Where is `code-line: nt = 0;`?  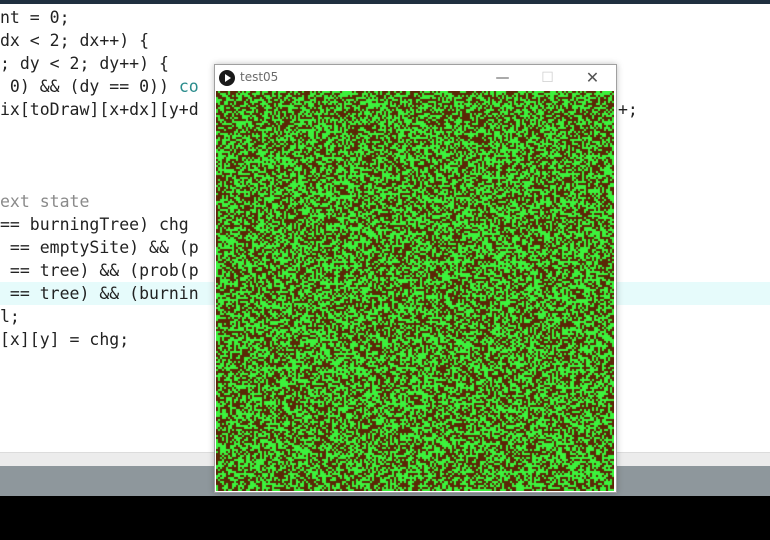 code-line: nt = 0; is located at coordinates (35, 17).